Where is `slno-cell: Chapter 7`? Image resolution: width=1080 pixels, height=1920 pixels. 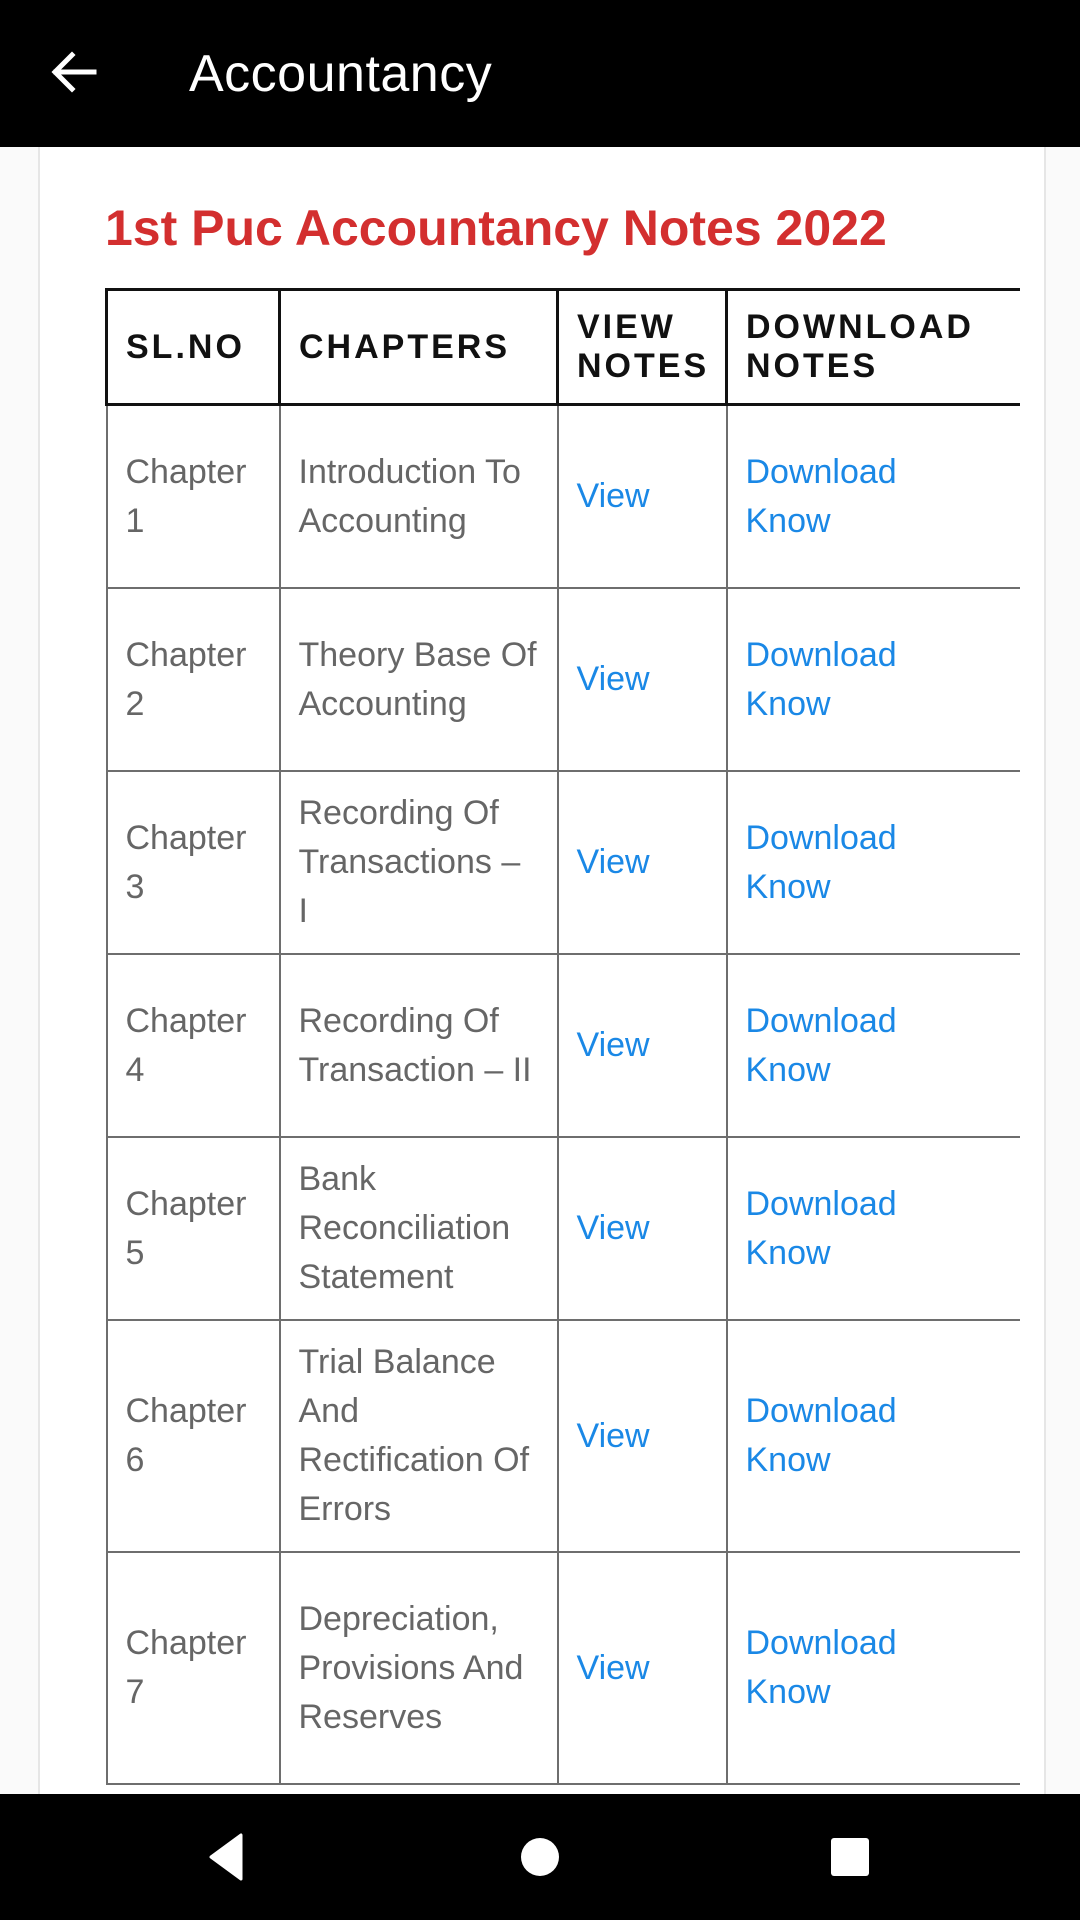 slno-cell: Chapter 7 is located at coordinates (193, 1668).